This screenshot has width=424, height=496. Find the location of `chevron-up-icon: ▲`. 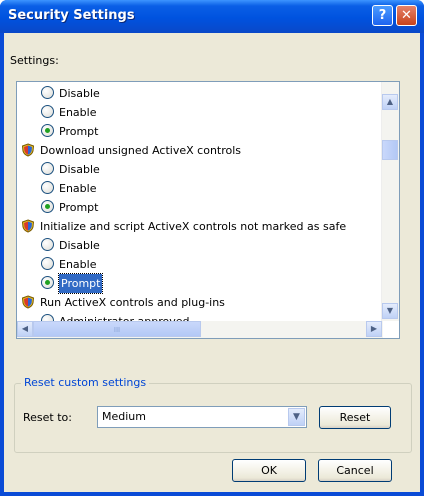

chevron-up-icon: ▲ is located at coordinates (390, 101).